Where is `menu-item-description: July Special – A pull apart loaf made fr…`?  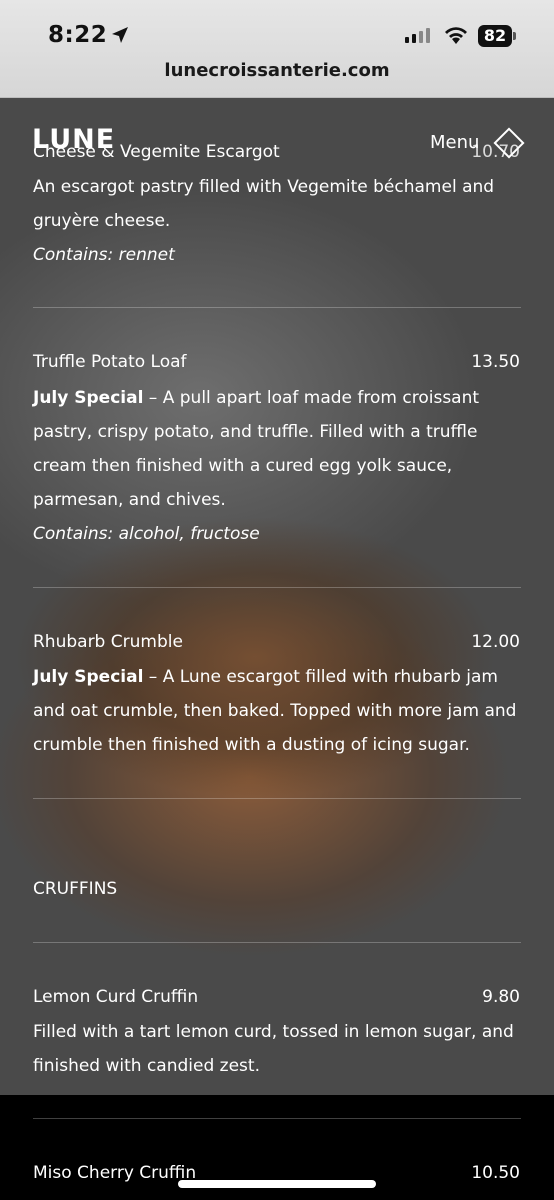
menu-item-description: July Special – A pull apart loaf made fr… is located at coordinates (277, 449).